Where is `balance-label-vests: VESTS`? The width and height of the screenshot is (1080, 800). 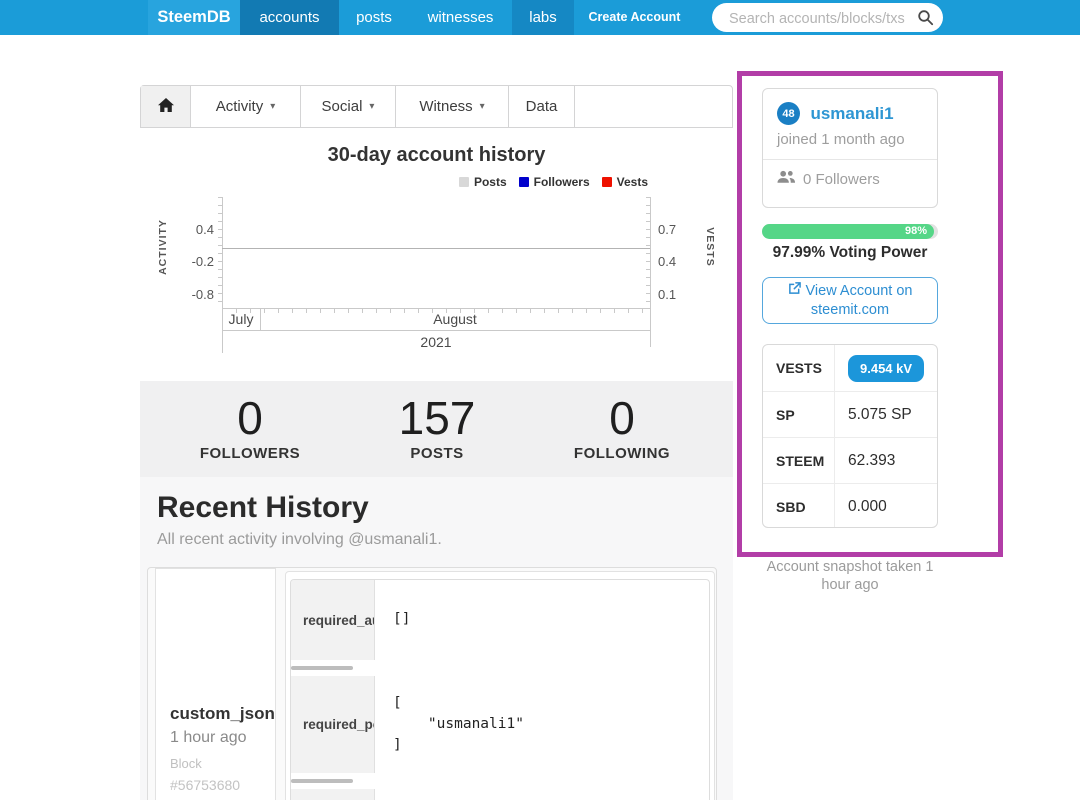
balance-label-vests: VESTS is located at coordinates (799, 368).